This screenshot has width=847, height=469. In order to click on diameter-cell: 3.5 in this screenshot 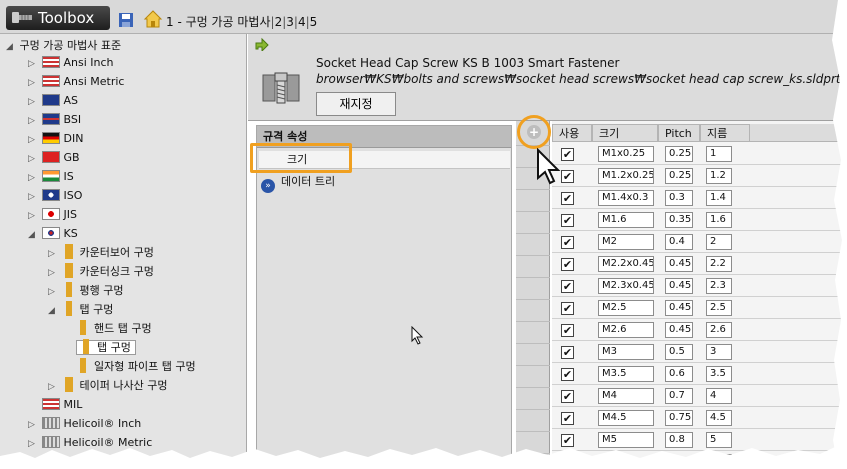, I will do `click(719, 374)`.